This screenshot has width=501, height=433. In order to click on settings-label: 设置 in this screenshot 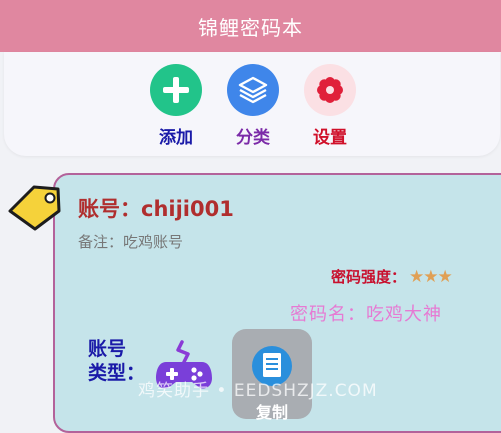, I will do `click(330, 138)`.